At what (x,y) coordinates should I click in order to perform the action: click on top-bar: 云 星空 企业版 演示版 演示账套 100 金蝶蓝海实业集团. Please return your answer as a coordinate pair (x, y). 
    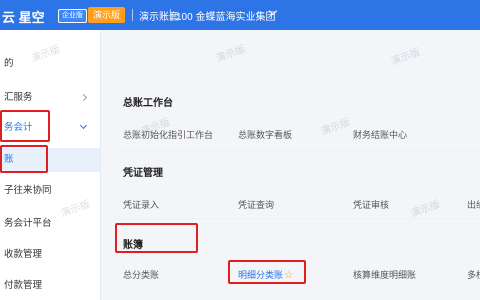
    Looking at the image, I should click on (240, 15).